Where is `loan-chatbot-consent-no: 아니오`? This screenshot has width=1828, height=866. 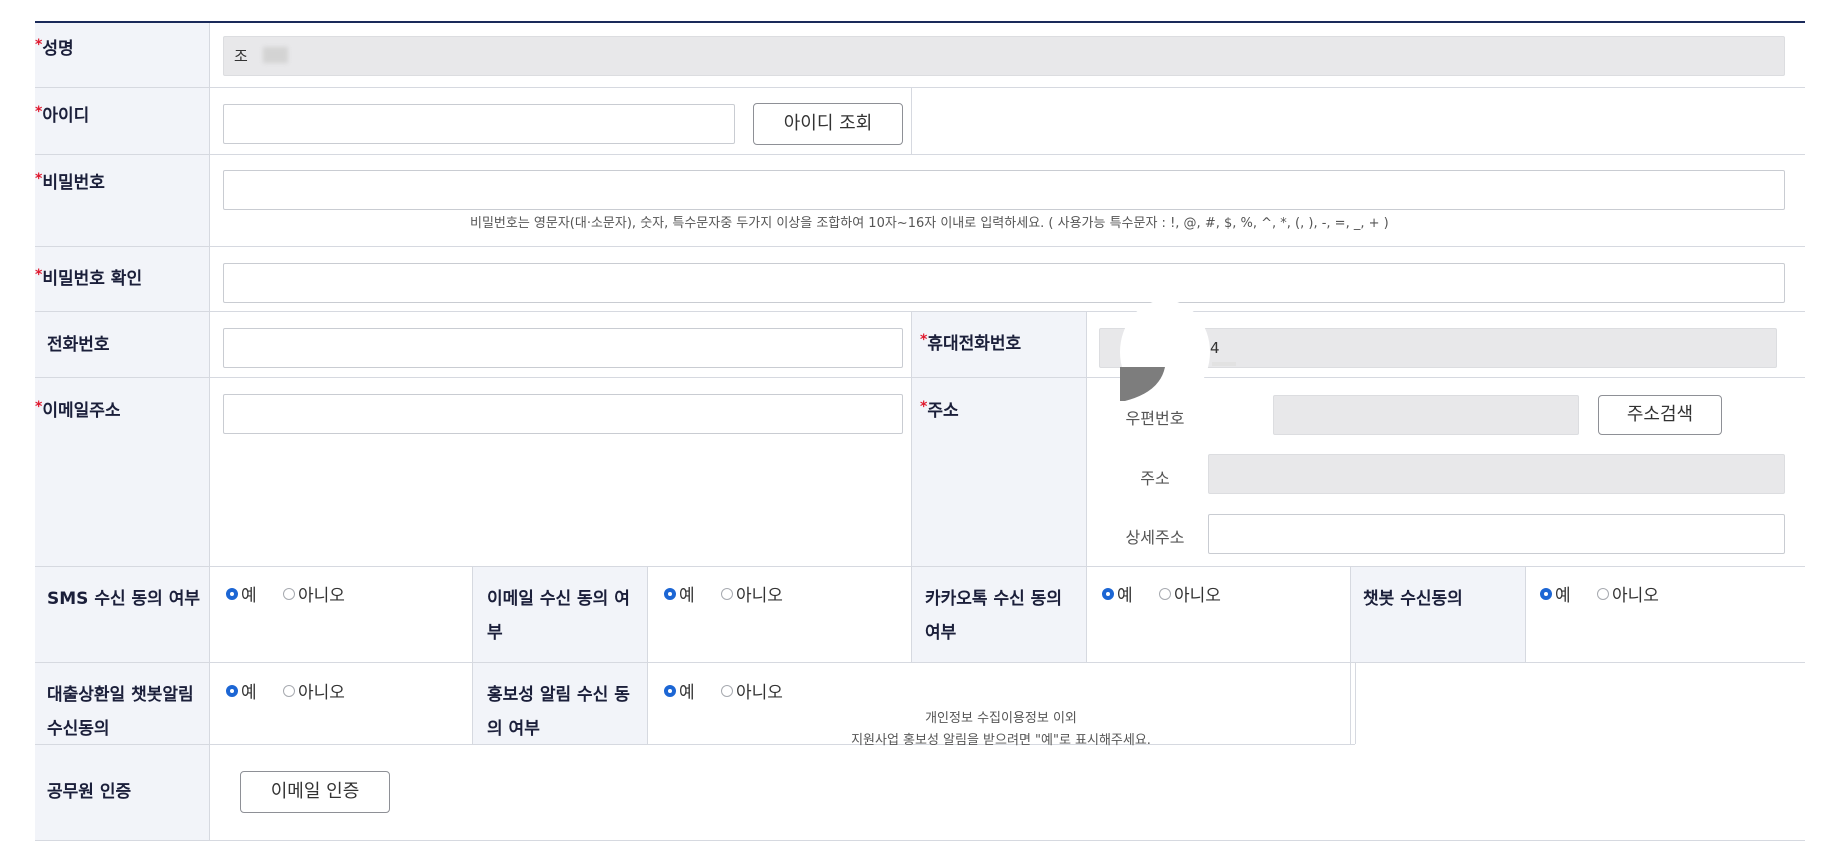 loan-chatbot-consent-no: 아니오 is located at coordinates (314, 693).